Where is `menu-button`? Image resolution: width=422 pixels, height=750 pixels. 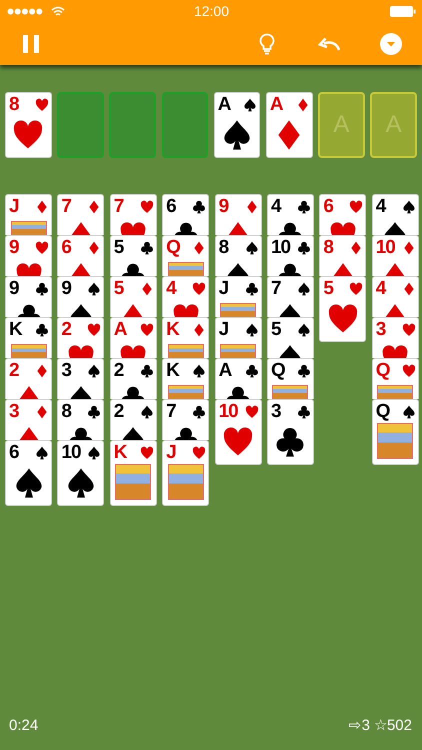 menu-button is located at coordinates (391, 43).